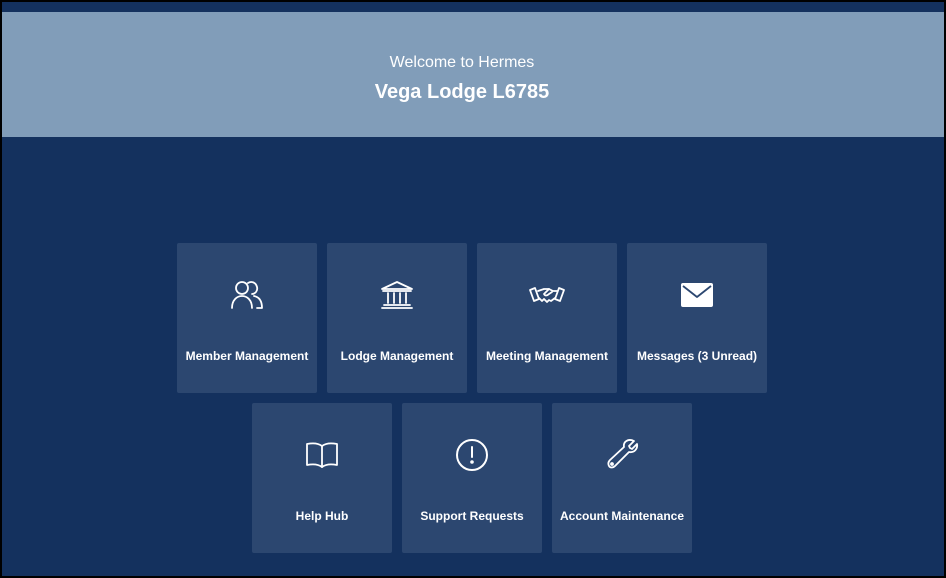 The height and width of the screenshot is (578, 946). What do you see at coordinates (547, 295) in the screenshot?
I see `handshake-icon` at bounding box center [547, 295].